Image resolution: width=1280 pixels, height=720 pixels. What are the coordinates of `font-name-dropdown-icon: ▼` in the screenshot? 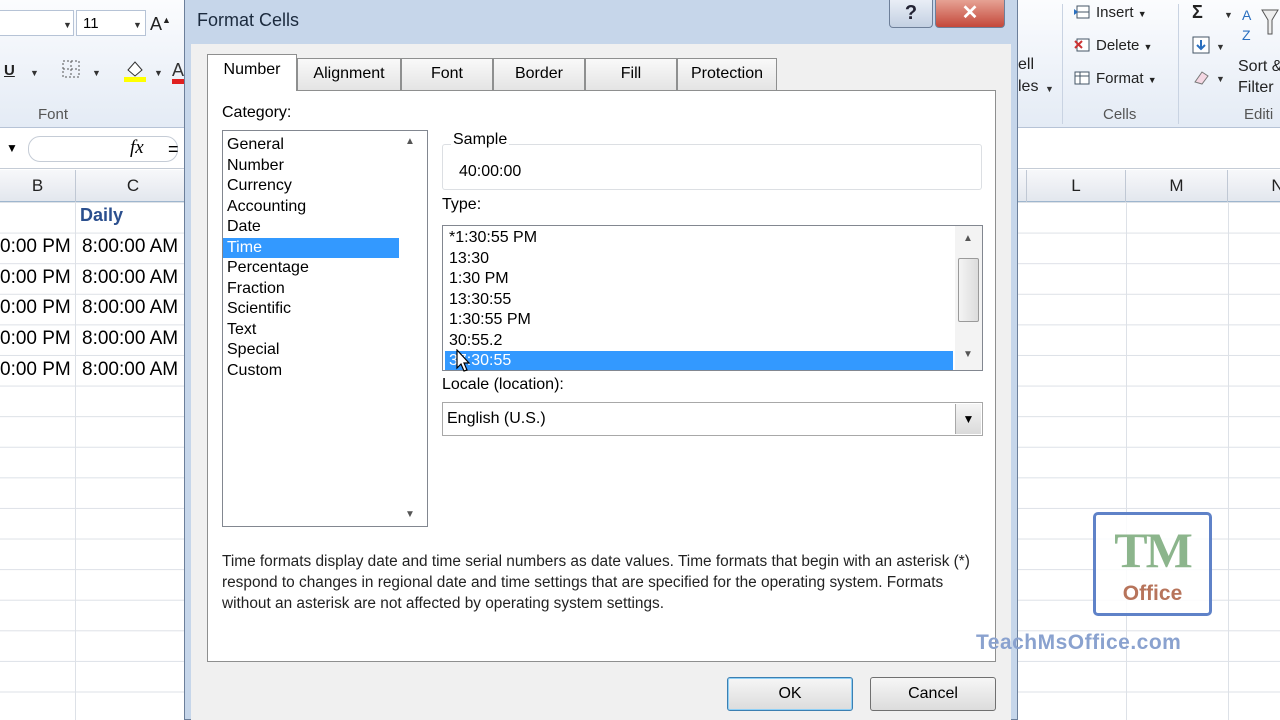 It's located at (67, 25).